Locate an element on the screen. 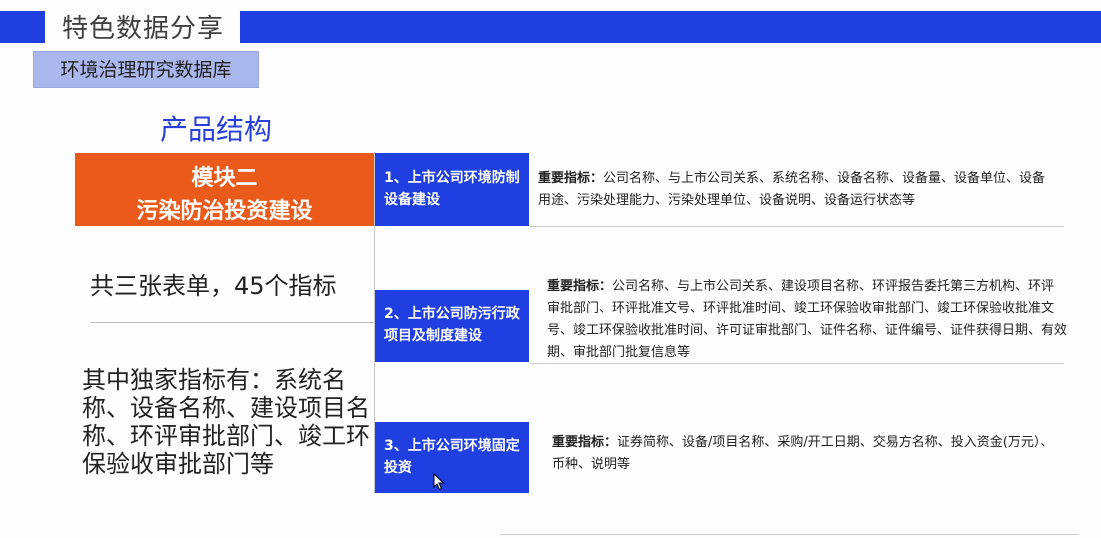  section-title: 产品结构 is located at coordinates (216, 129).